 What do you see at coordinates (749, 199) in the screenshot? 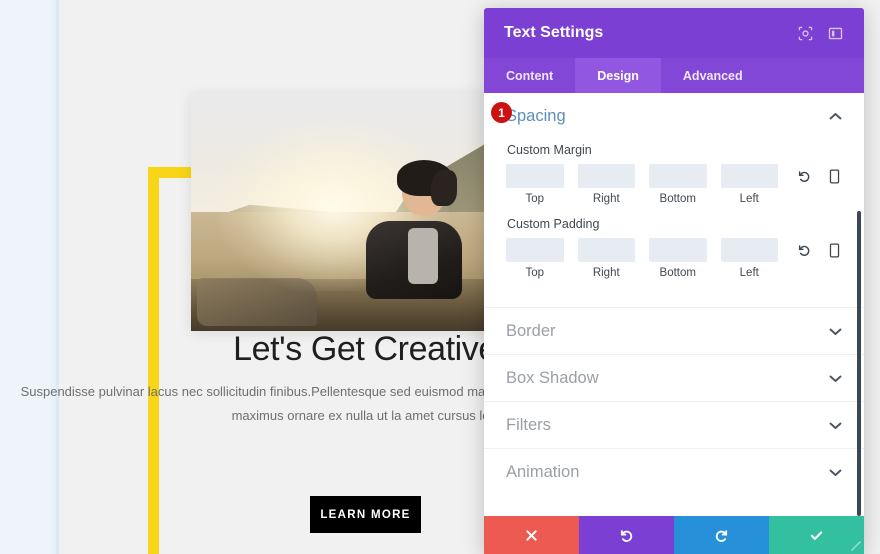
I see `margin-left-caption: Left` at bounding box center [749, 199].